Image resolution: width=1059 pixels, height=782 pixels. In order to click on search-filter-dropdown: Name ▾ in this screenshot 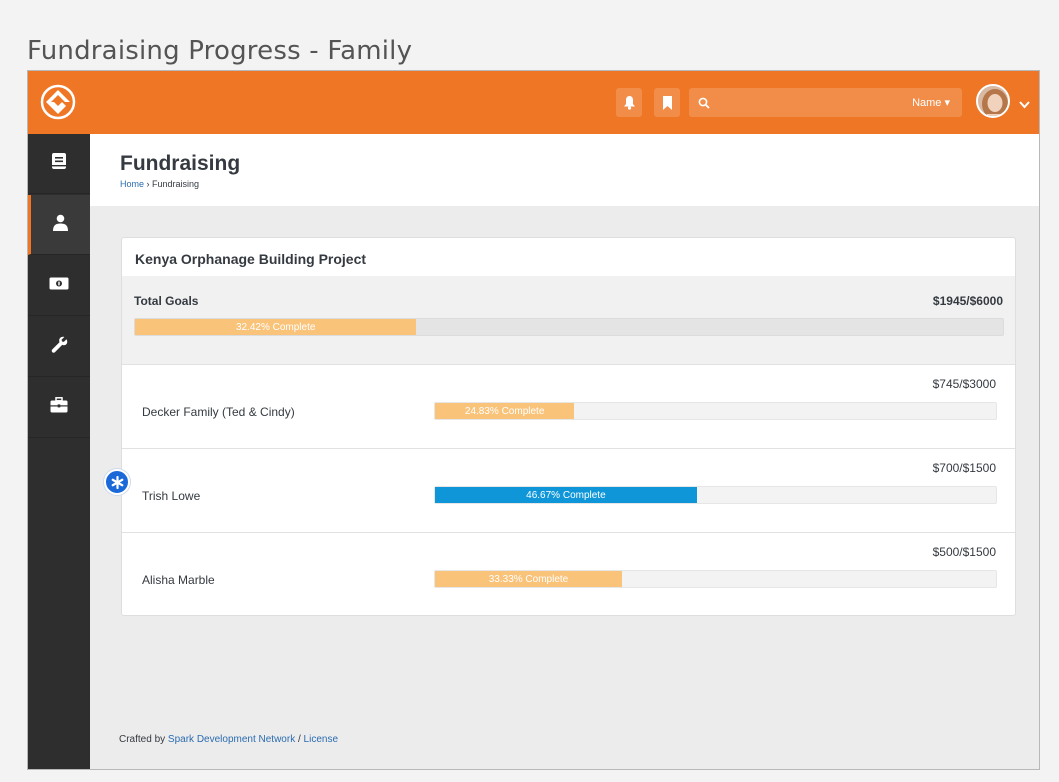, I will do `click(931, 102)`.